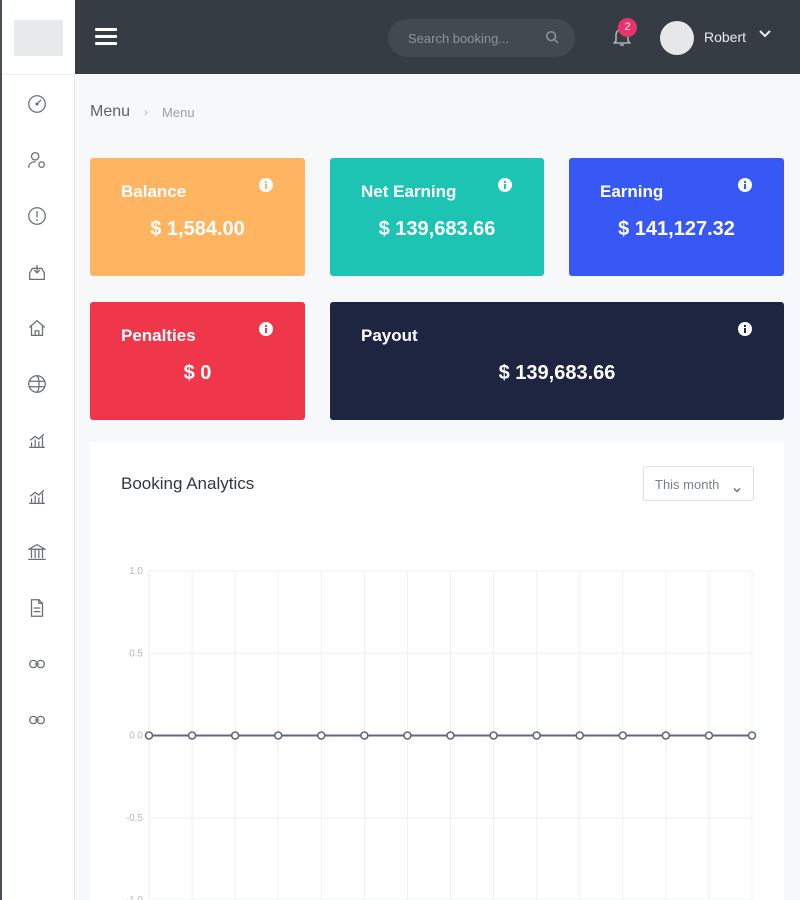 This screenshot has width=800, height=900. I want to click on card-value: $ 141,127.32, so click(676, 229).